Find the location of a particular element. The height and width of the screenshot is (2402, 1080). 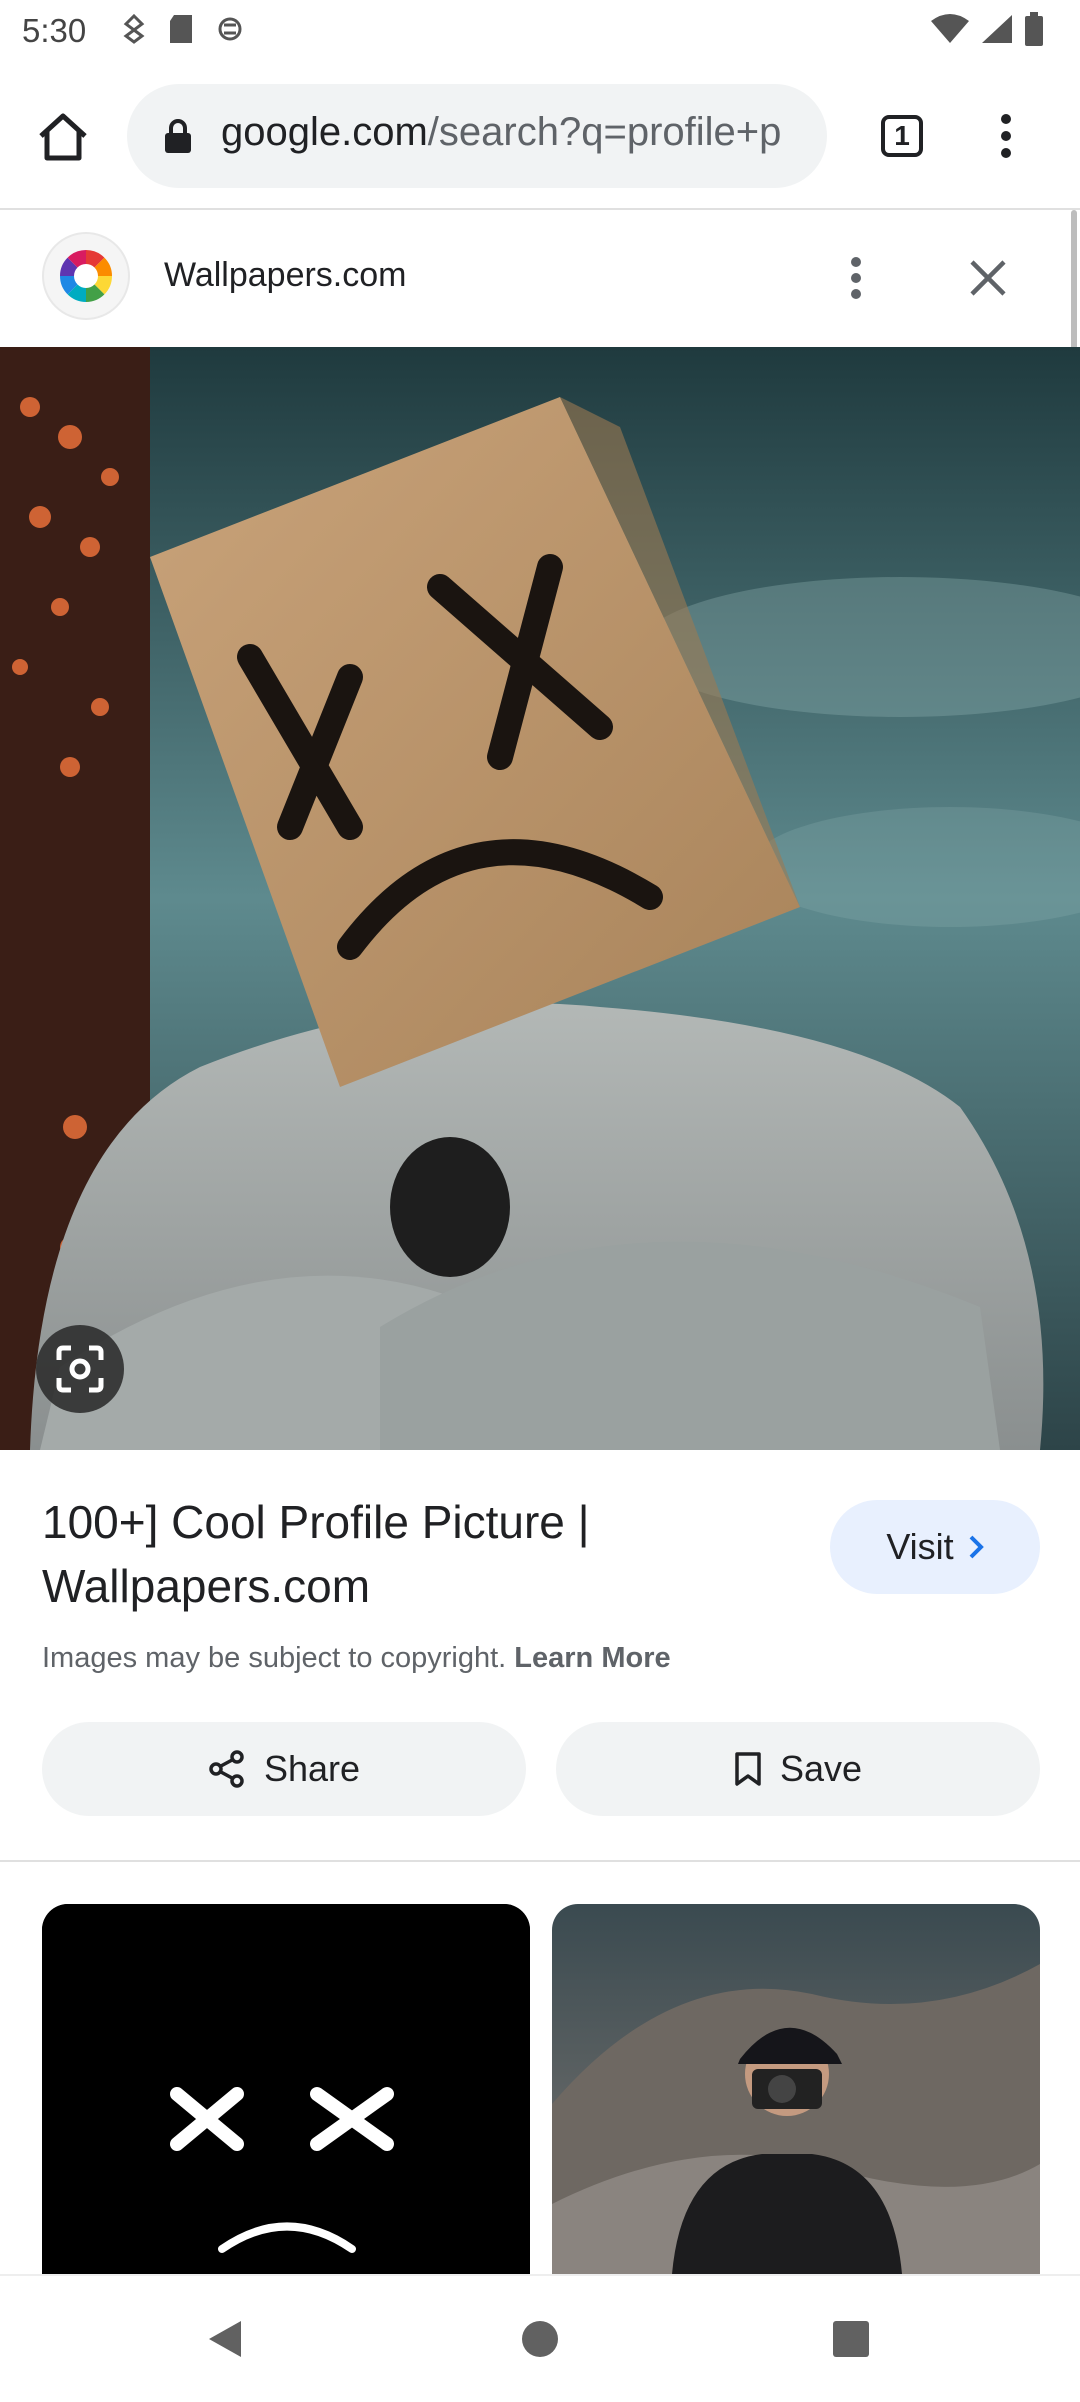

recents-square-icon is located at coordinates (851, 2339).